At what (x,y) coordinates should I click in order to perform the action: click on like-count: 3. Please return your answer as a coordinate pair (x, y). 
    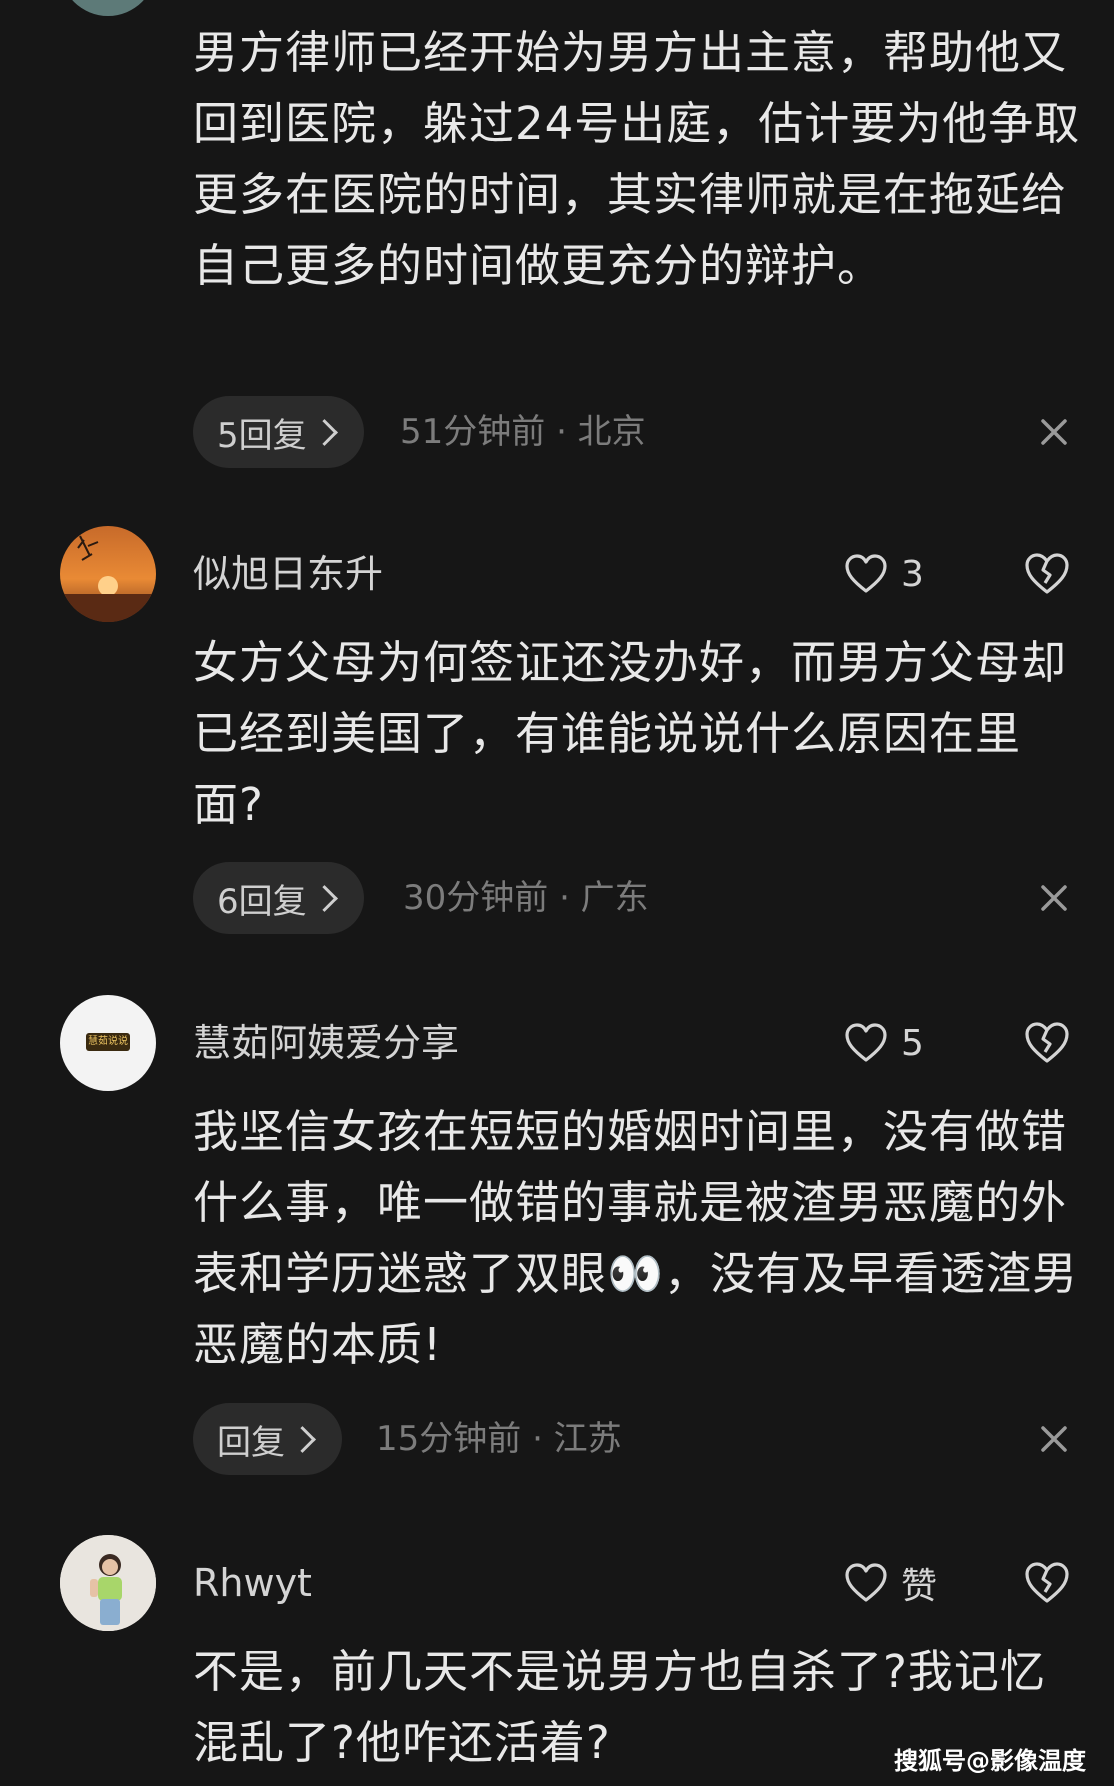
    Looking at the image, I should click on (912, 574).